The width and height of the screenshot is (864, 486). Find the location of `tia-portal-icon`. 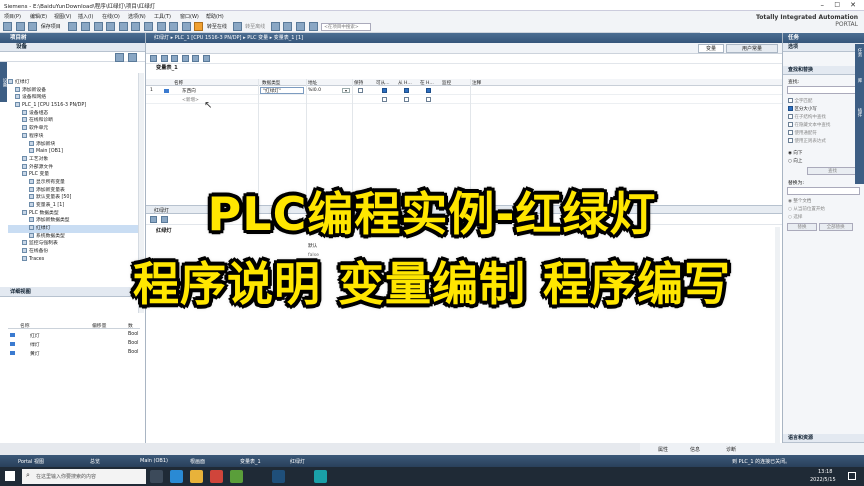

tia-portal-icon is located at coordinates (320, 476).